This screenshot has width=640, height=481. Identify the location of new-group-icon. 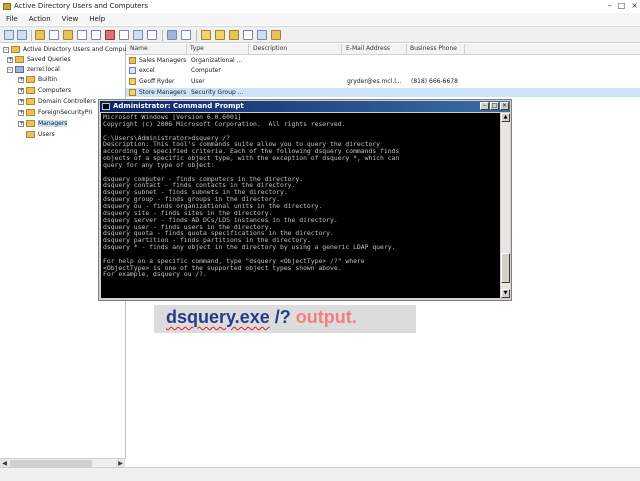
(220, 35).